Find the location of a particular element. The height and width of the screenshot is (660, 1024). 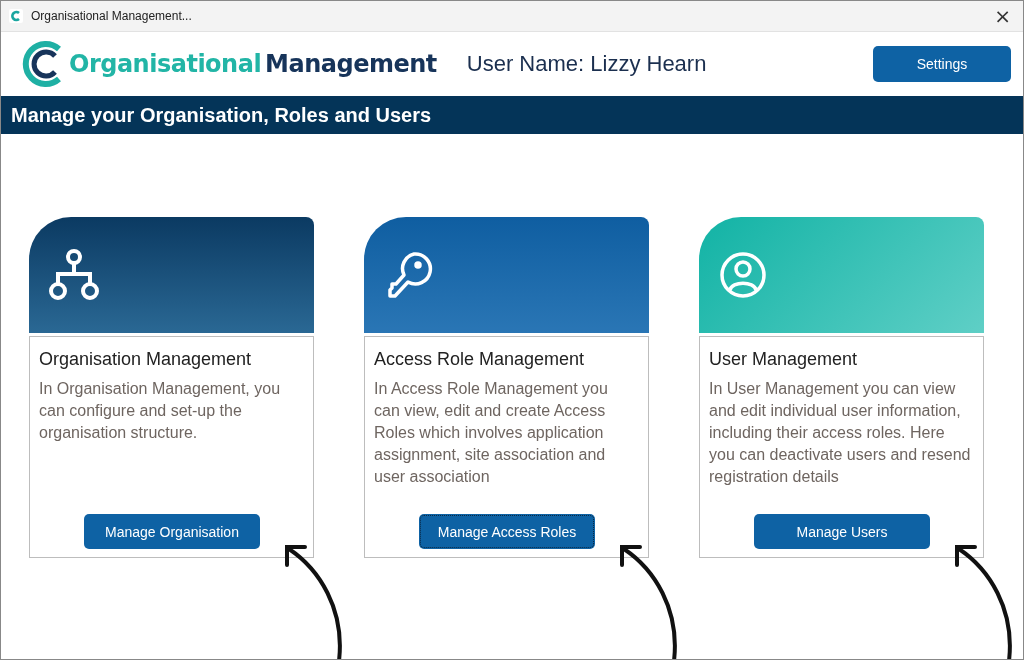

logo-text: Management is located at coordinates (351, 64).